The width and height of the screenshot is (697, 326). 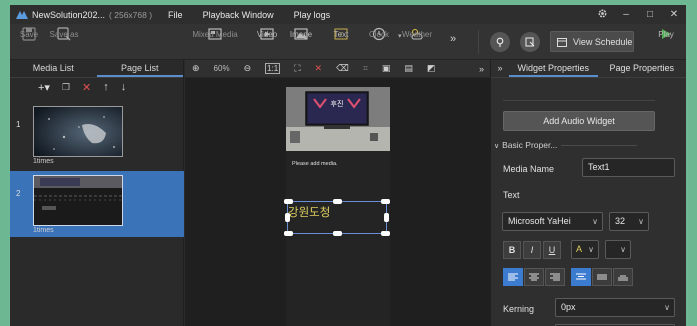 What do you see at coordinates (53, 68) in the screenshot?
I see `tab-media-list: Media List` at bounding box center [53, 68].